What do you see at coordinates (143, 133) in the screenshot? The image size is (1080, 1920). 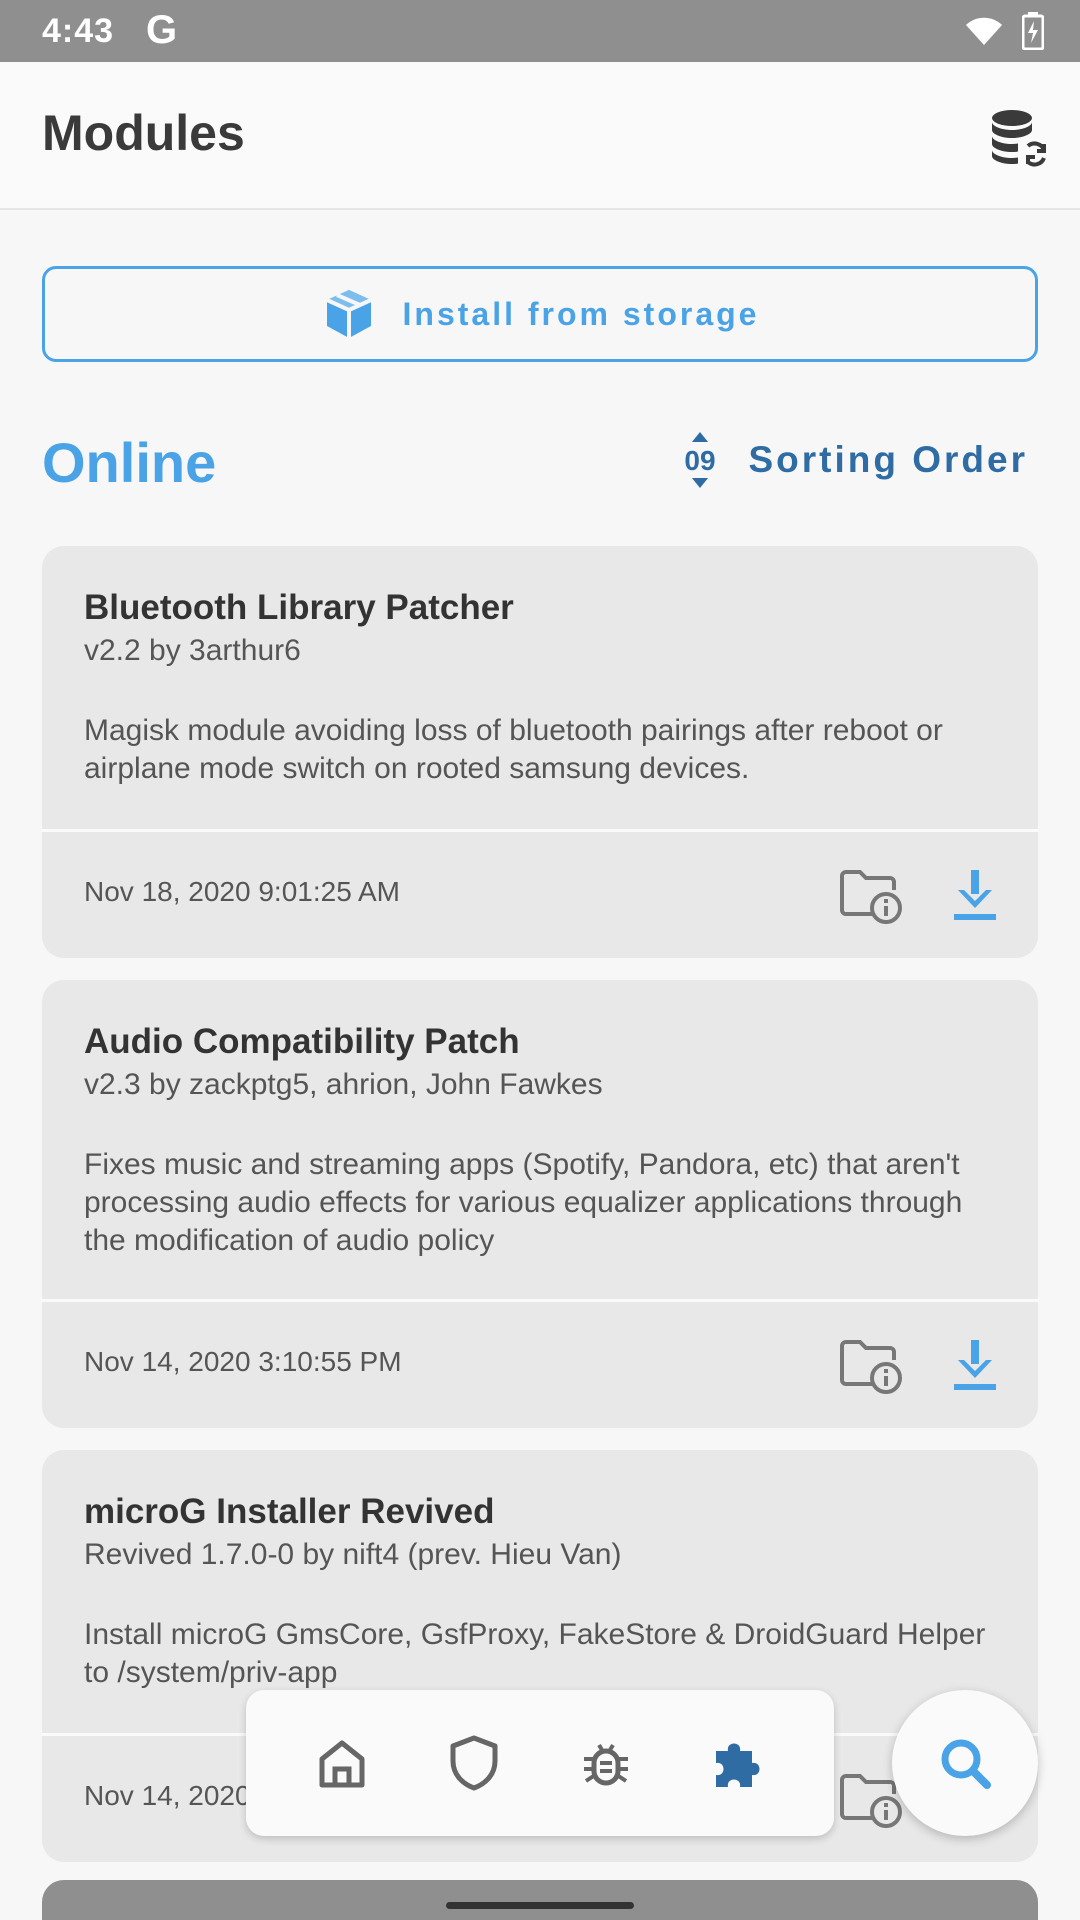 I see `page-title: Modules` at bounding box center [143, 133].